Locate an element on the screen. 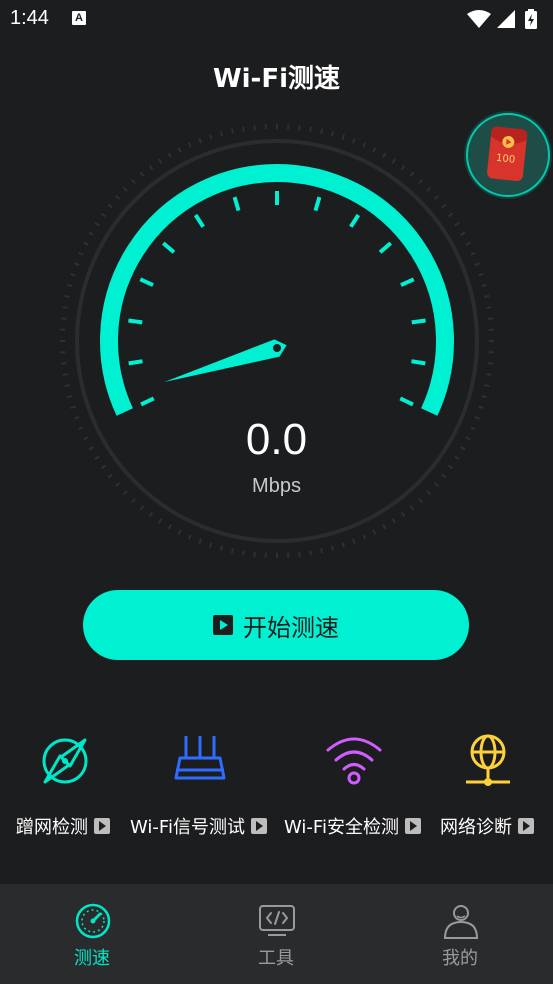 This screenshot has height=984, width=553. tool-label: Wi-Fi信号测试 is located at coordinates (187, 827).